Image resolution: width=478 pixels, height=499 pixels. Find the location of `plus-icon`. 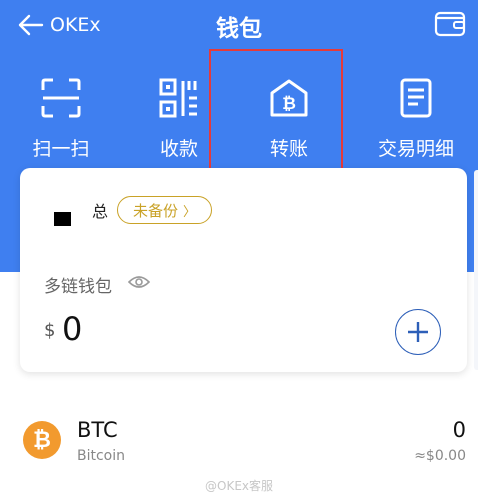

plus-icon is located at coordinates (418, 332).